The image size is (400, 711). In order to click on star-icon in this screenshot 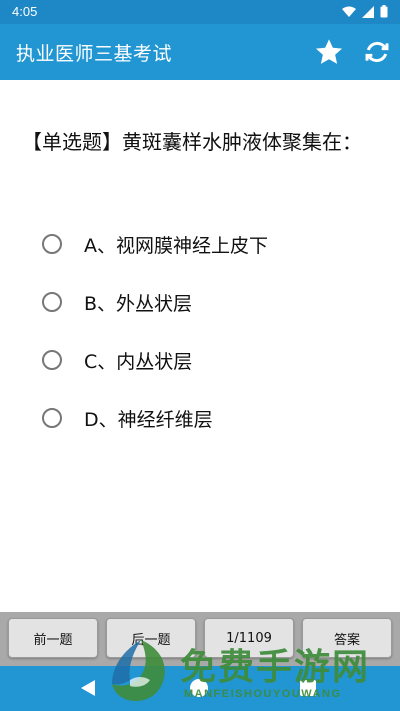, I will do `click(329, 51)`.